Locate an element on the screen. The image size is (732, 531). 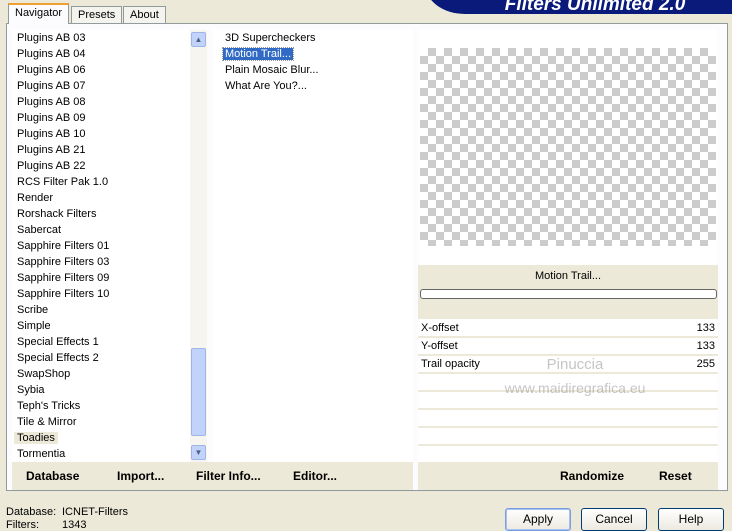
category-label: Plugins AB 22 is located at coordinates (51, 166).